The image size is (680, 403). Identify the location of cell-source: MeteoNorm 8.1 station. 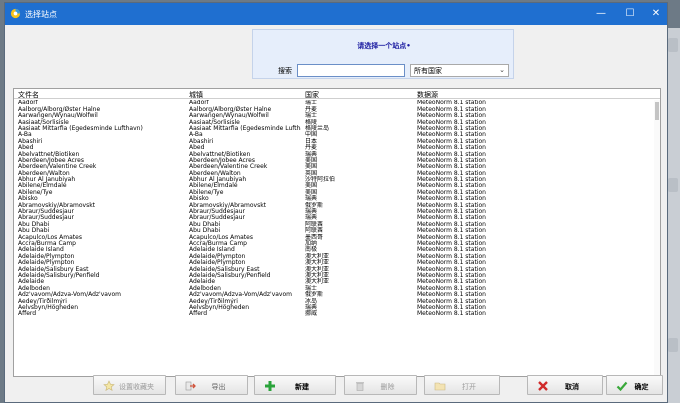
(451, 314).